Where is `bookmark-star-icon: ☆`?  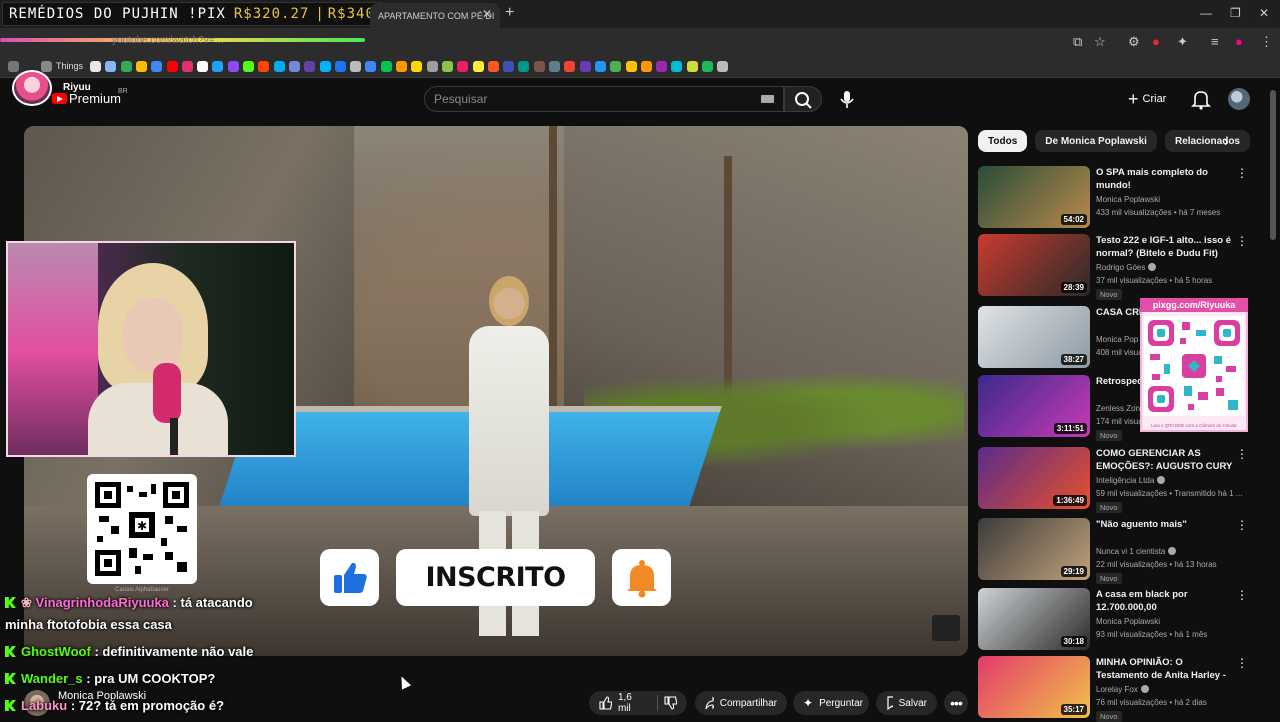 bookmark-star-icon: ☆ is located at coordinates (1100, 42).